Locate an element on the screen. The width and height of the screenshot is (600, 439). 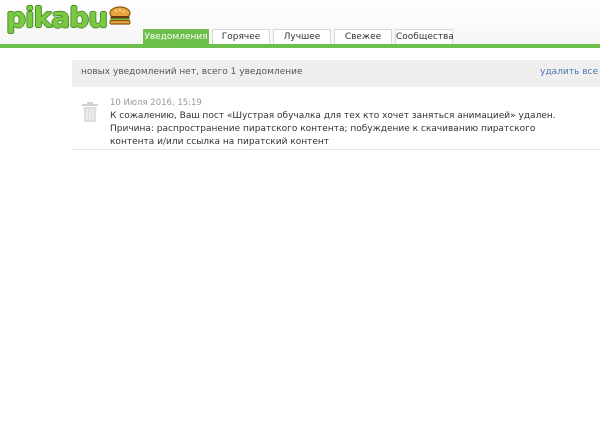
delete-all-link: удалить все is located at coordinates (569, 72).